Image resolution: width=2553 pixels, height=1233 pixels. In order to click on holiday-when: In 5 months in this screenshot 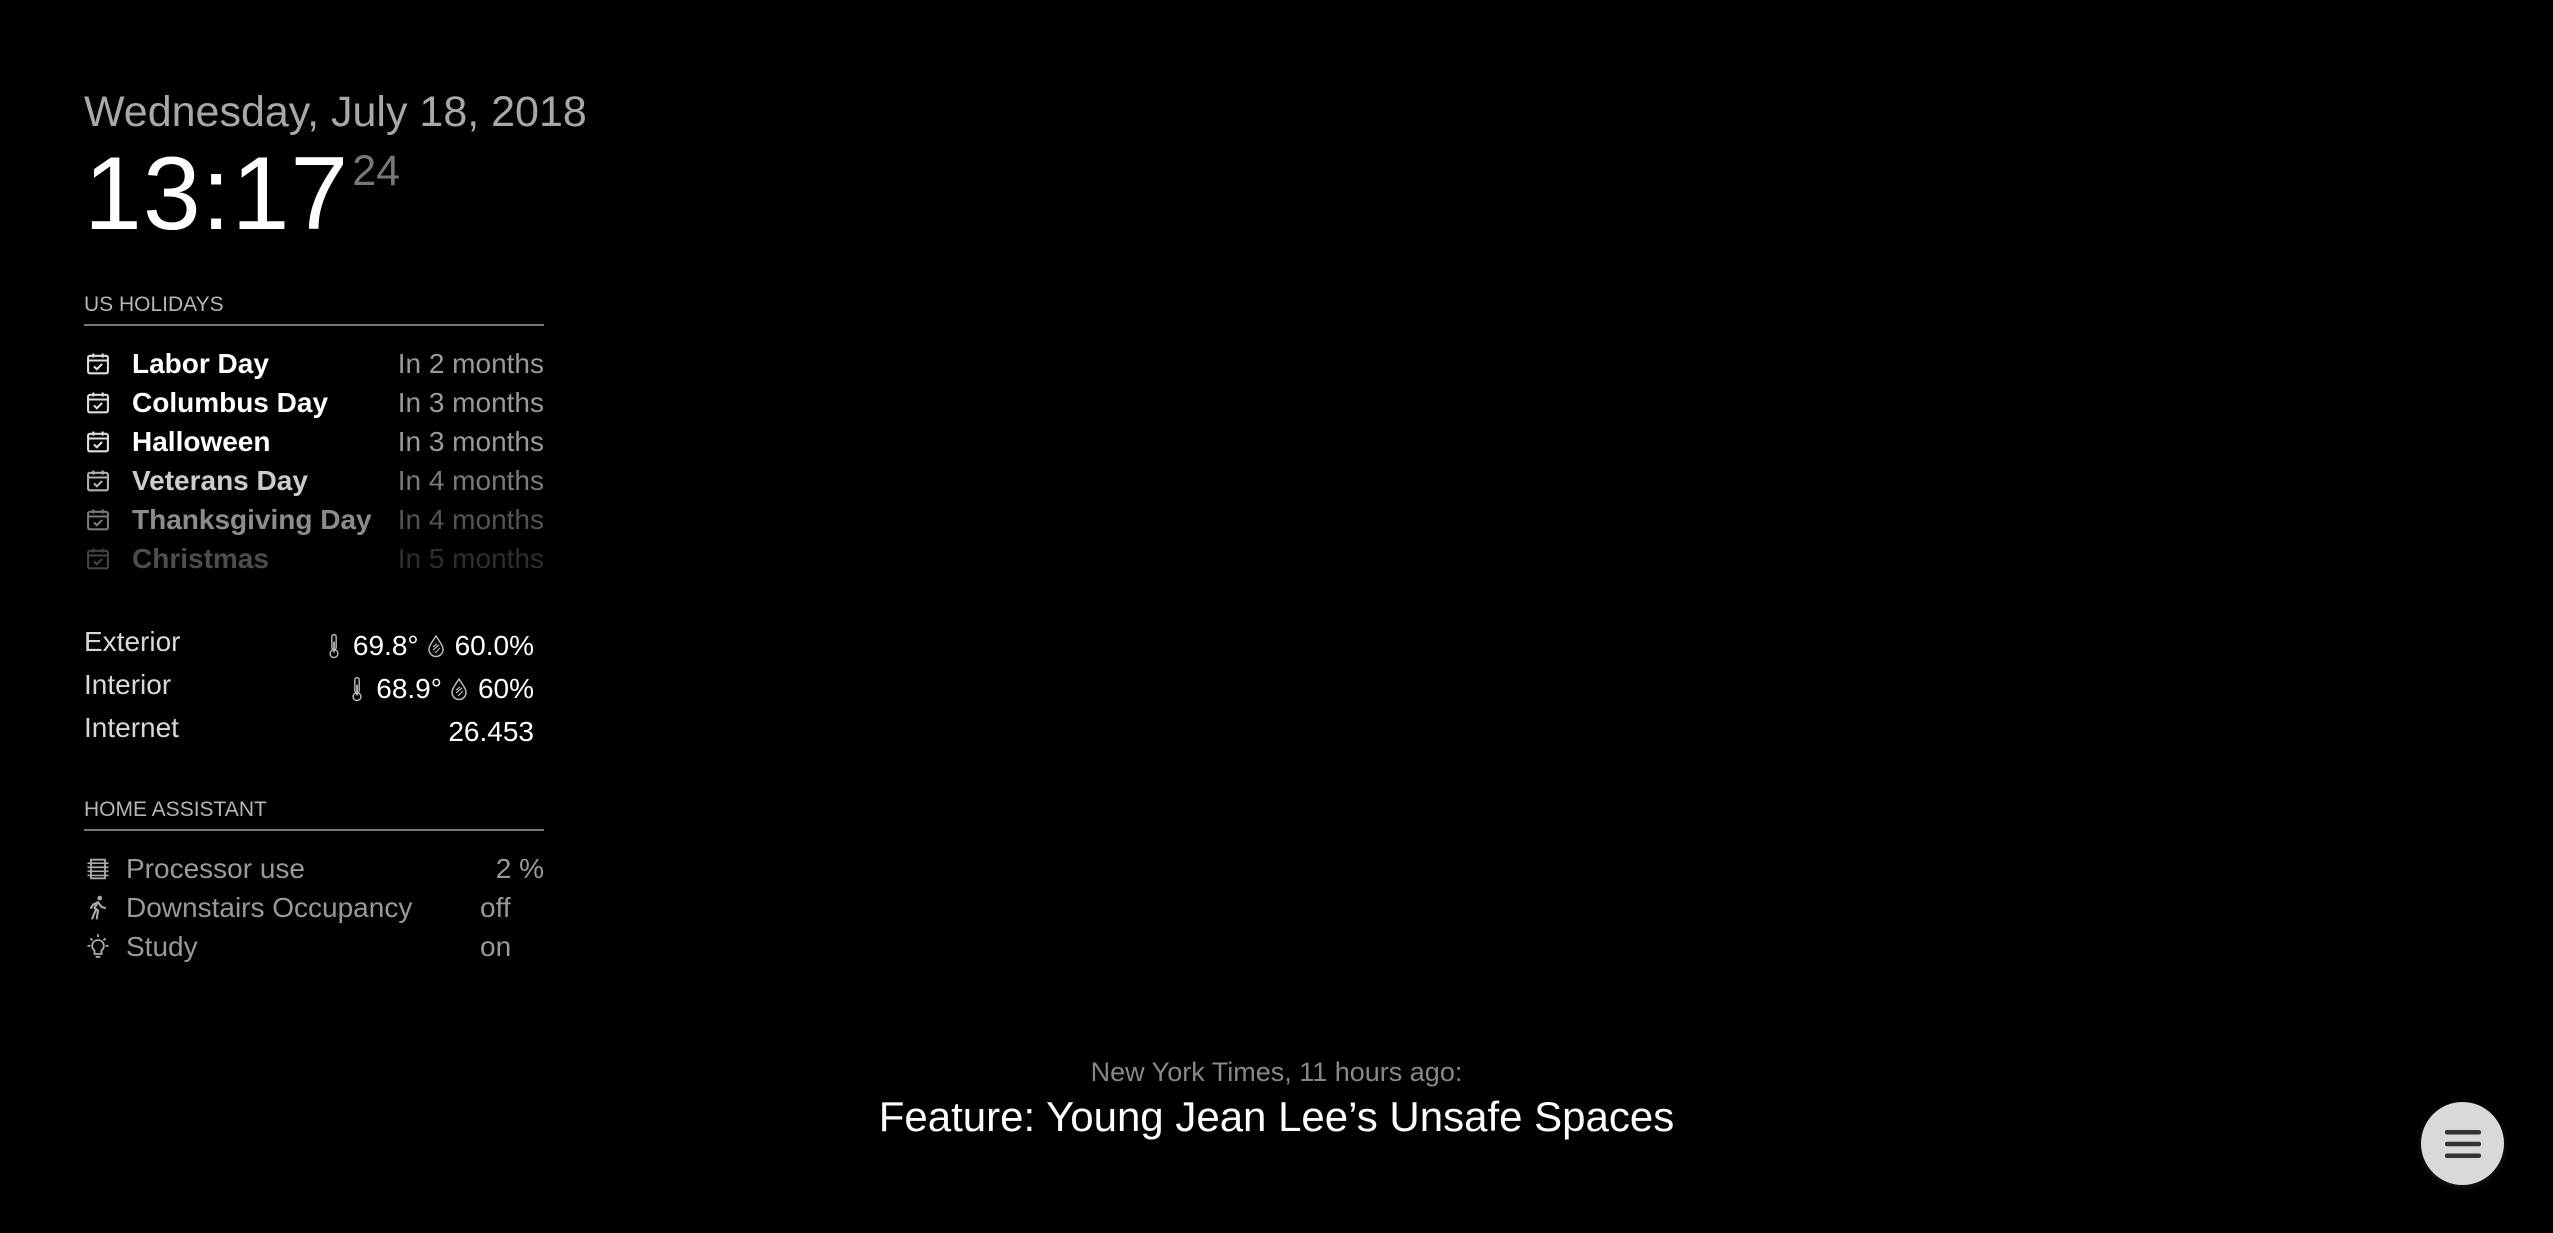, I will do `click(470, 558)`.